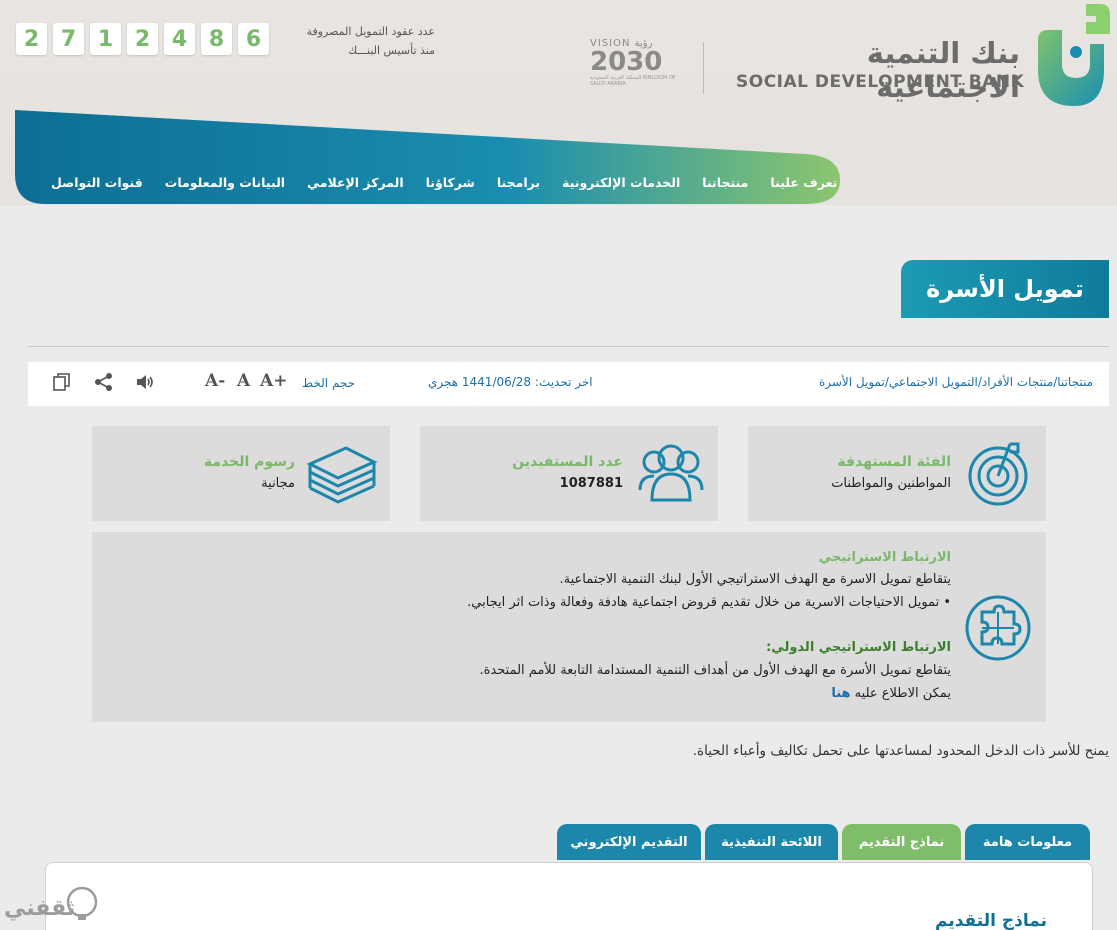 This screenshot has height=930, width=1117. I want to click on strategy-link-line: يمكن الاطلاع عليه هنا, so click(891, 693).